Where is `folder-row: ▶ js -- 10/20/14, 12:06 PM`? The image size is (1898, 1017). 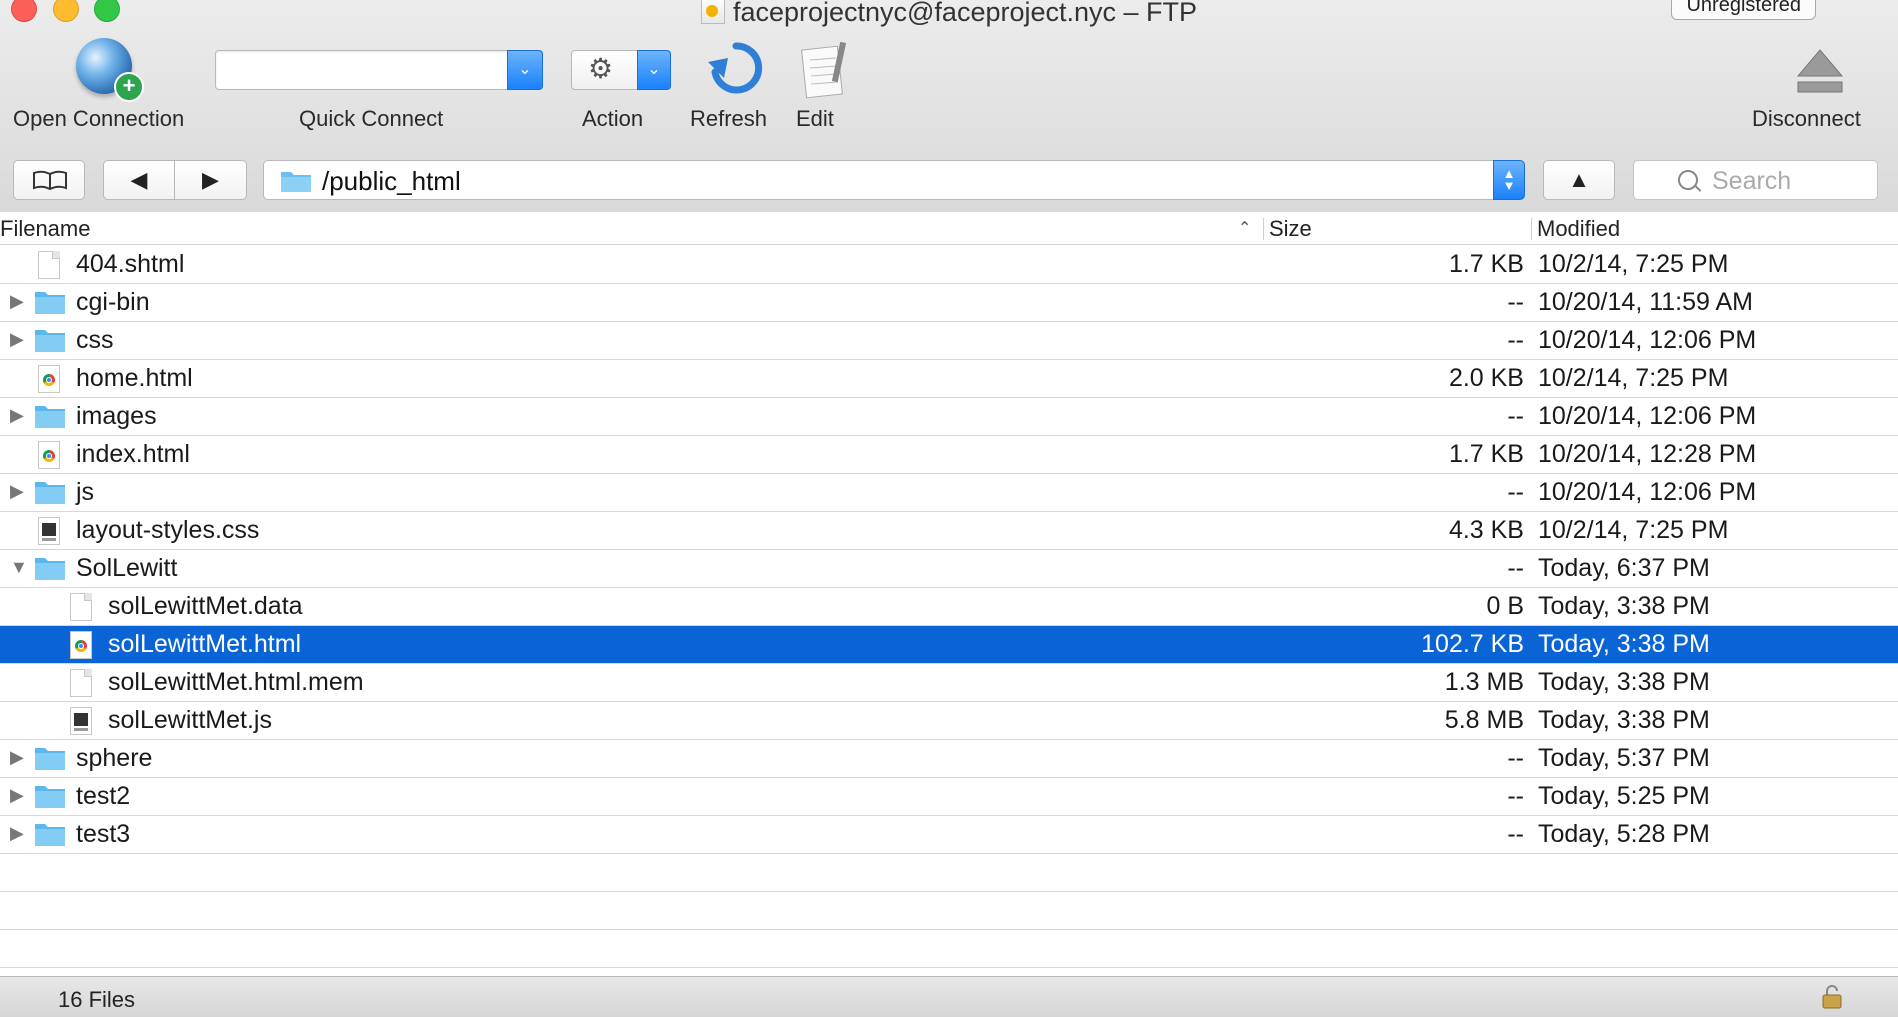
folder-row: ▶ js -- 10/20/14, 12:06 PM is located at coordinates (949, 493).